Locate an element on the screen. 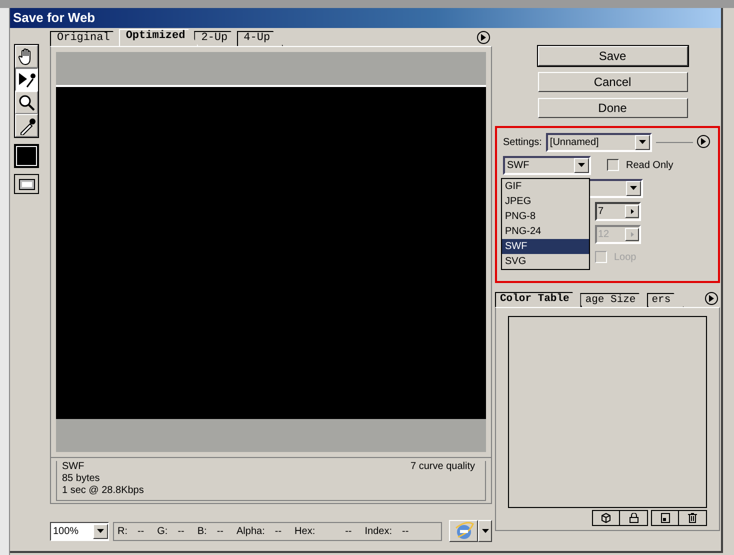  zoom-value: 100% is located at coordinates (66, 531).